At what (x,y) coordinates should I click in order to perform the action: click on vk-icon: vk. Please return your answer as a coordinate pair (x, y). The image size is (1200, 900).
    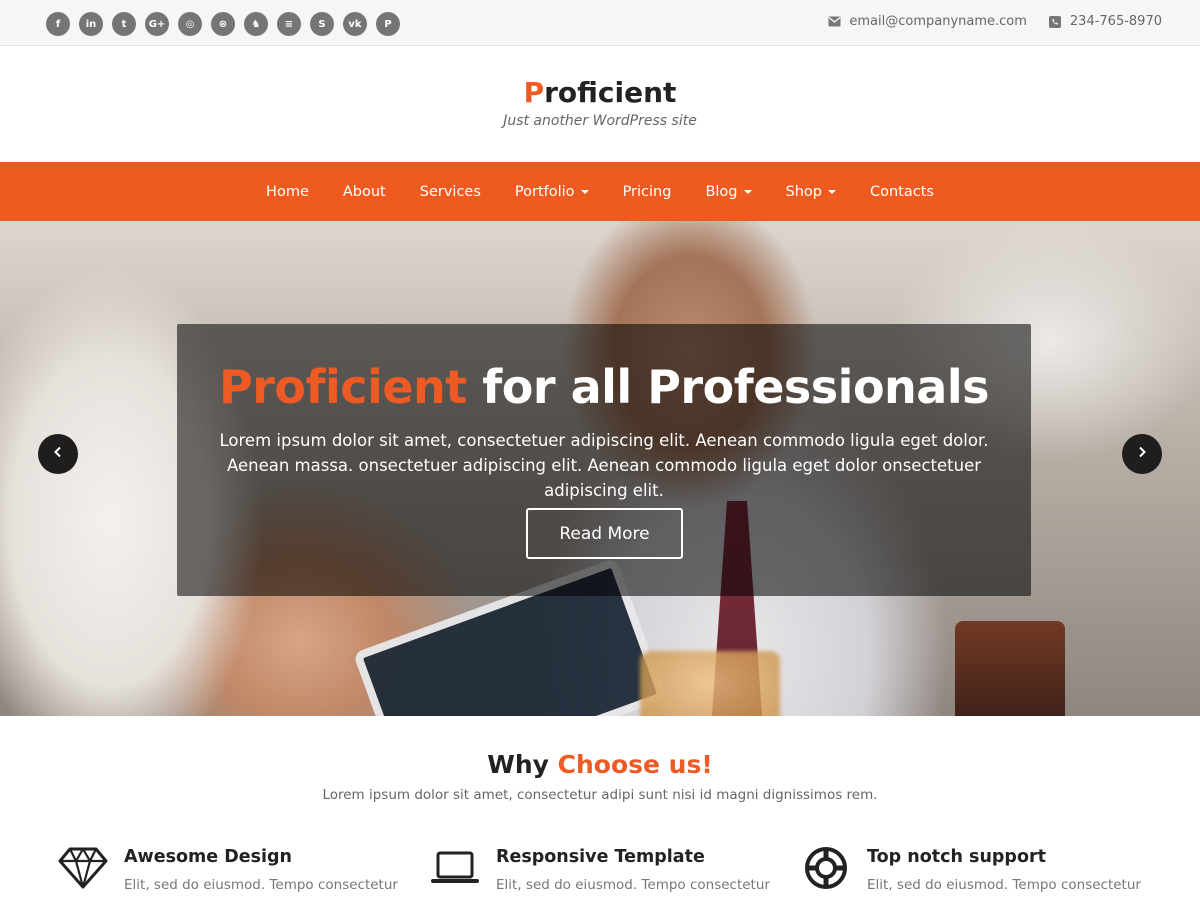
    Looking at the image, I should click on (355, 24).